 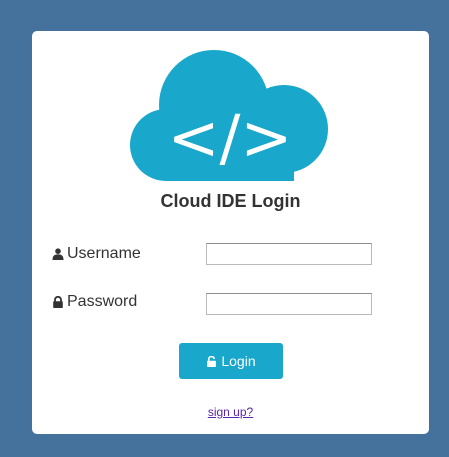 I want to click on signup-row: sign up?, so click(x=230, y=412).